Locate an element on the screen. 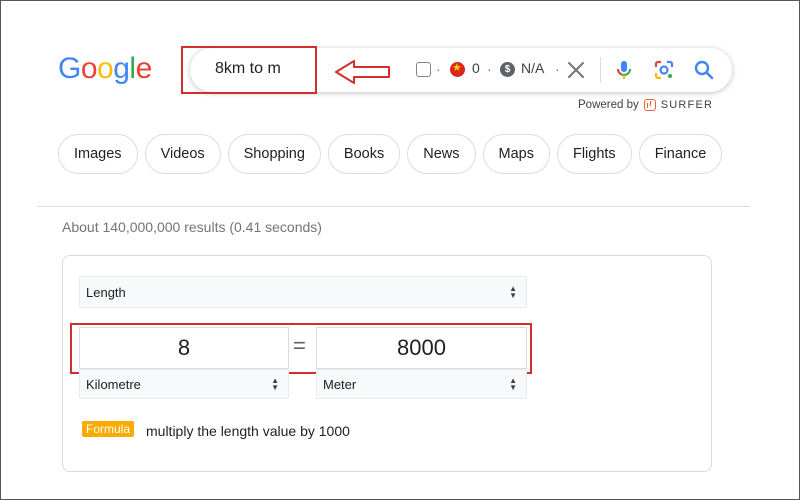  usd-value: N/A is located at coordinates (533, 68).